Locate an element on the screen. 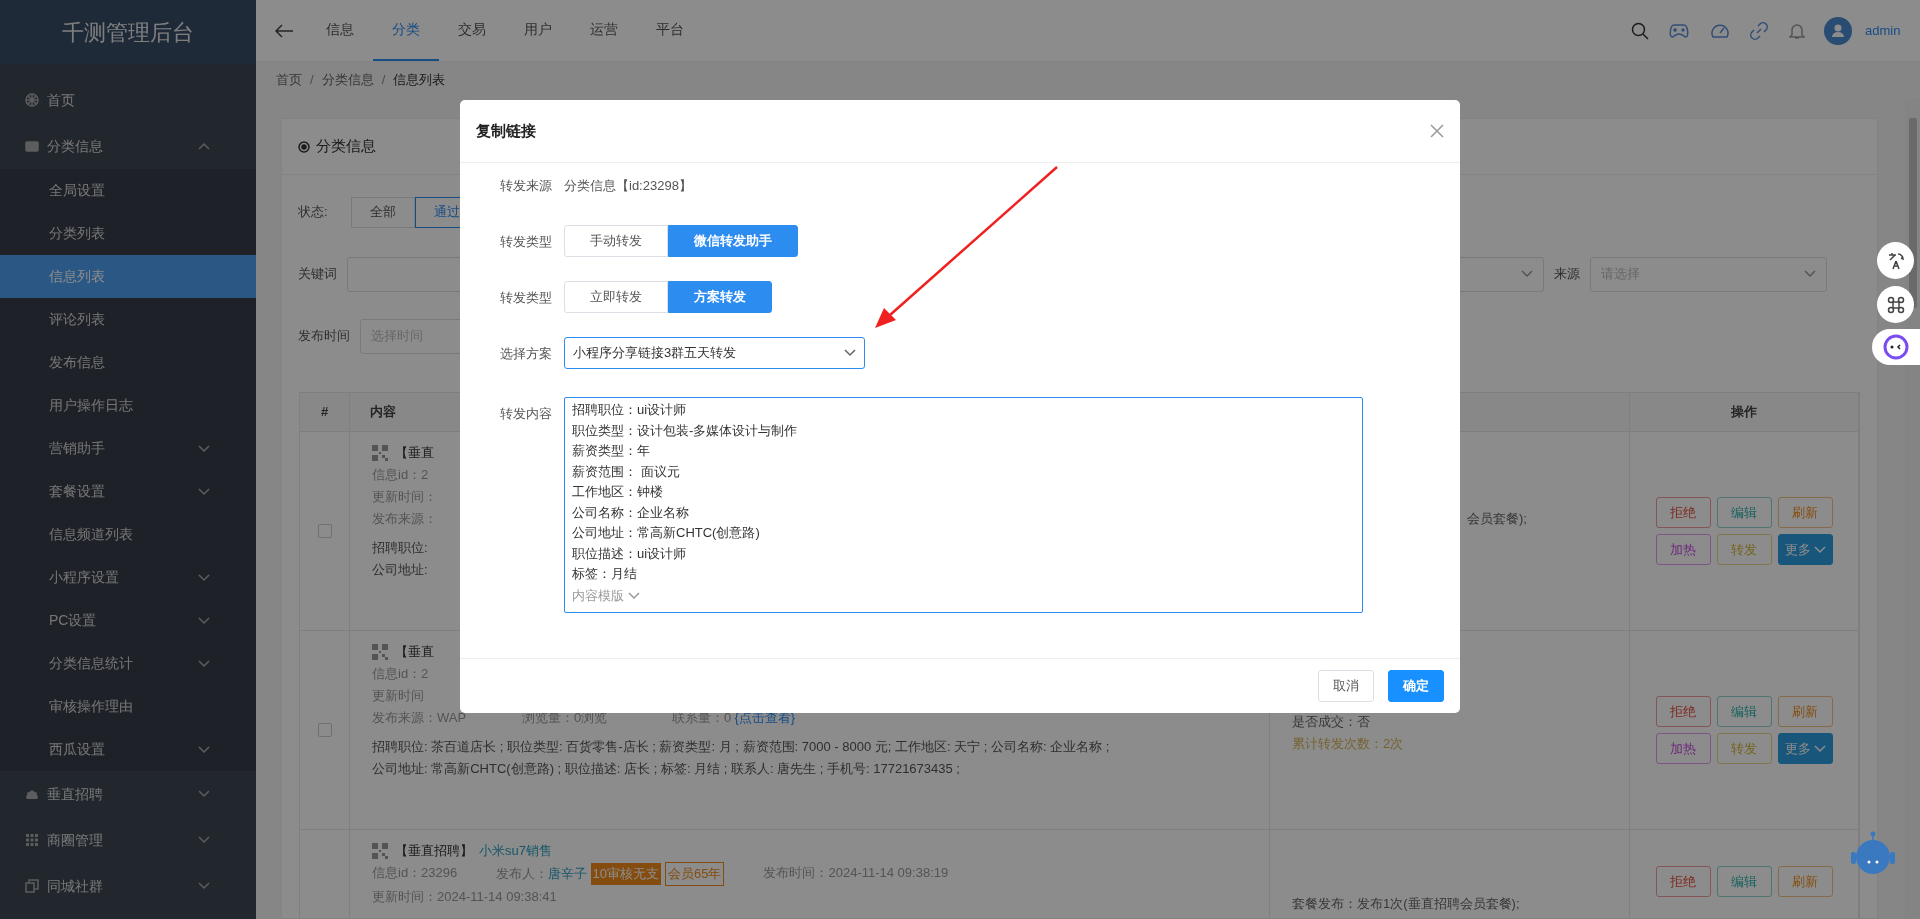 The image size is (1920, 919). column-header: # is located at coordinates (324, 412).